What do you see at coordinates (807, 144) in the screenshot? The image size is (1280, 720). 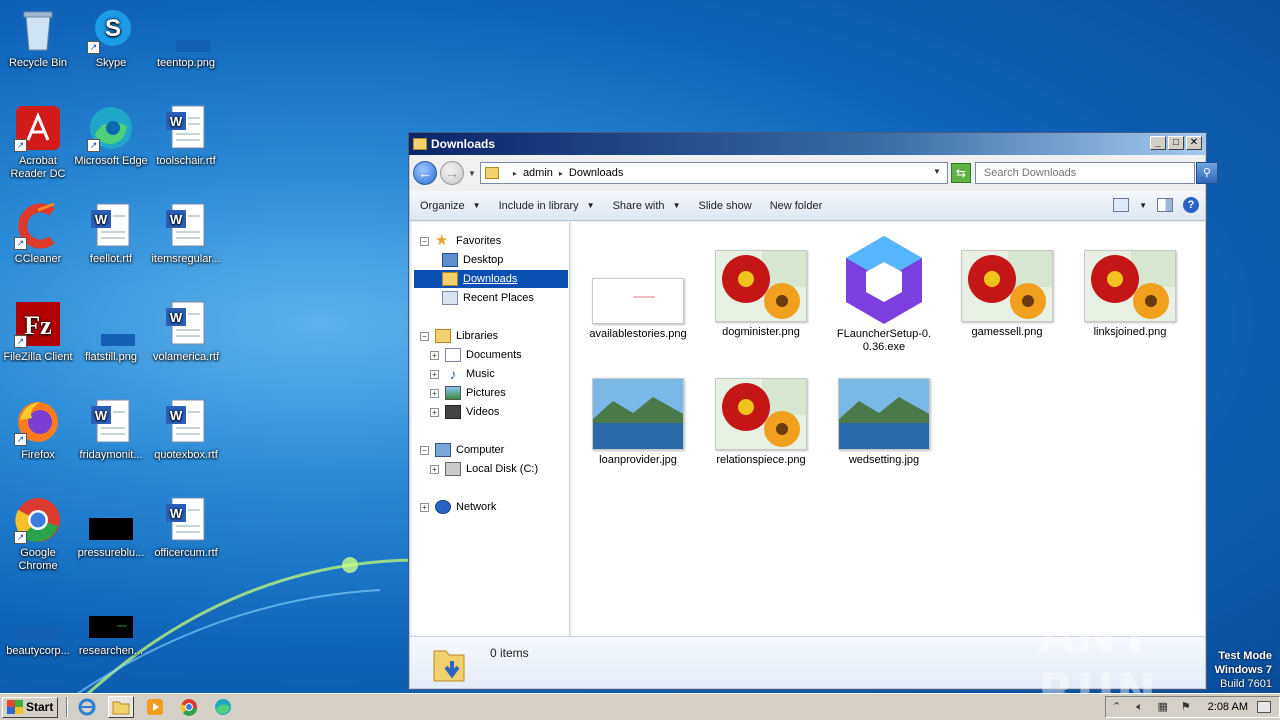 I see `window-titlebar: Downloads _ □ ✕` at bounding box center [807, 144].